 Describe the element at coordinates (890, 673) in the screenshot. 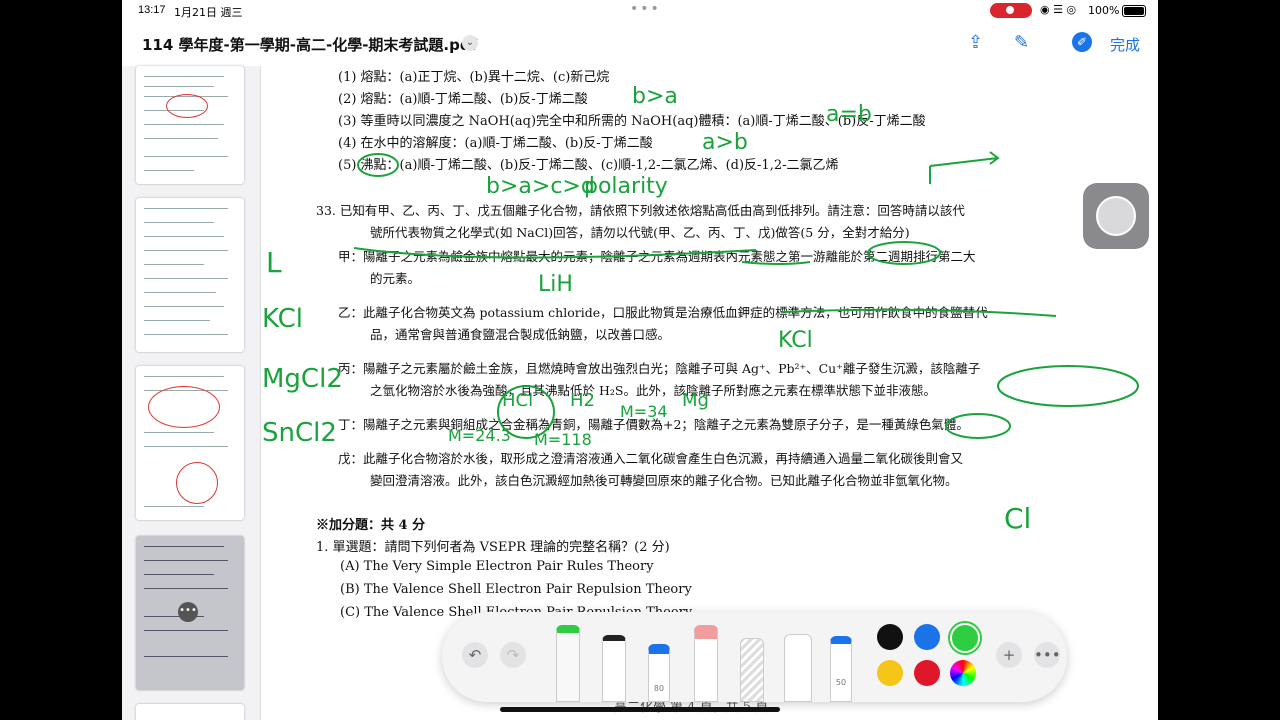

I see `color-yellow` at that location.